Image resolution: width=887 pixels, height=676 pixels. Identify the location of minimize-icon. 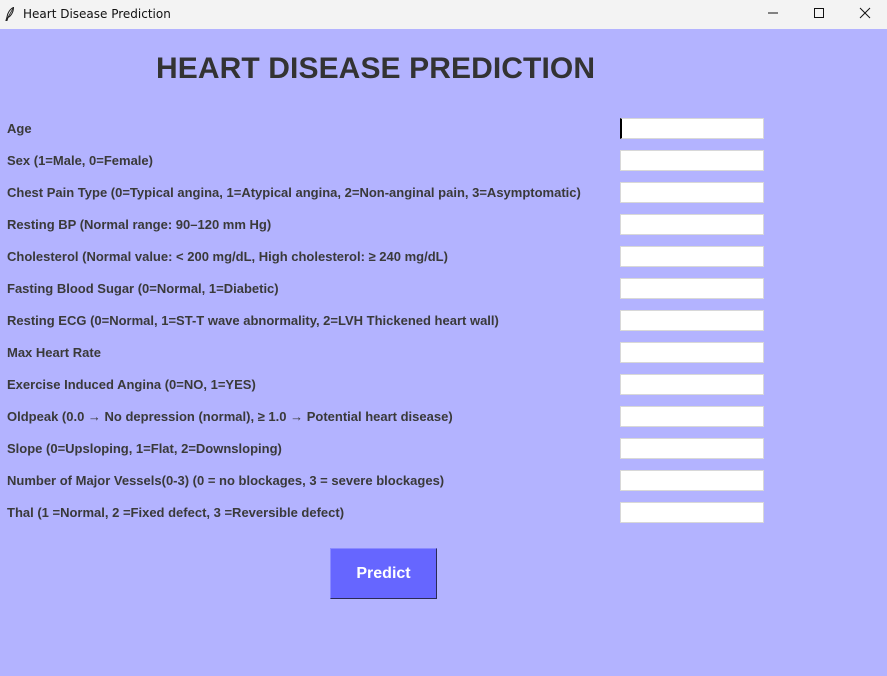
(773, 15).